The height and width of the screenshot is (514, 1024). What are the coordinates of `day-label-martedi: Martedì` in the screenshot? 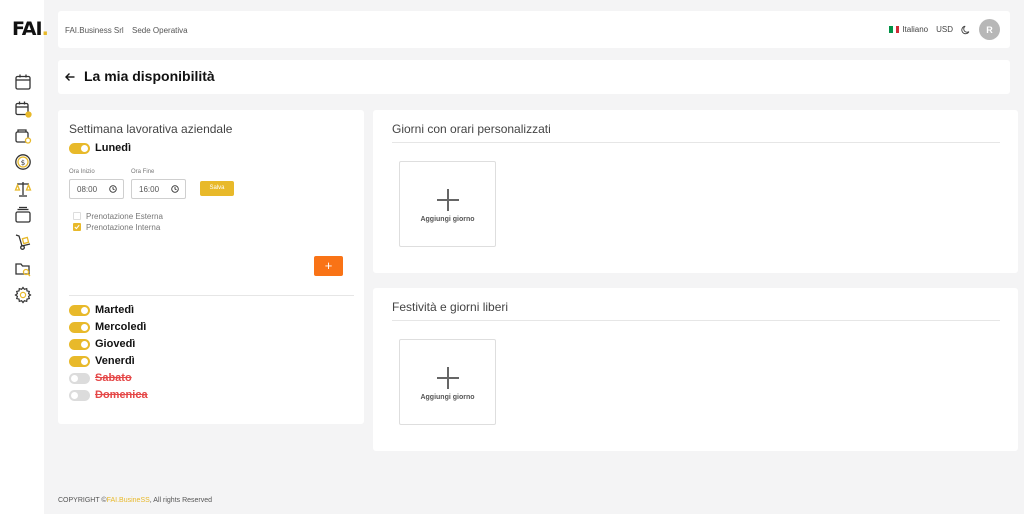 It's located at (115, 310).